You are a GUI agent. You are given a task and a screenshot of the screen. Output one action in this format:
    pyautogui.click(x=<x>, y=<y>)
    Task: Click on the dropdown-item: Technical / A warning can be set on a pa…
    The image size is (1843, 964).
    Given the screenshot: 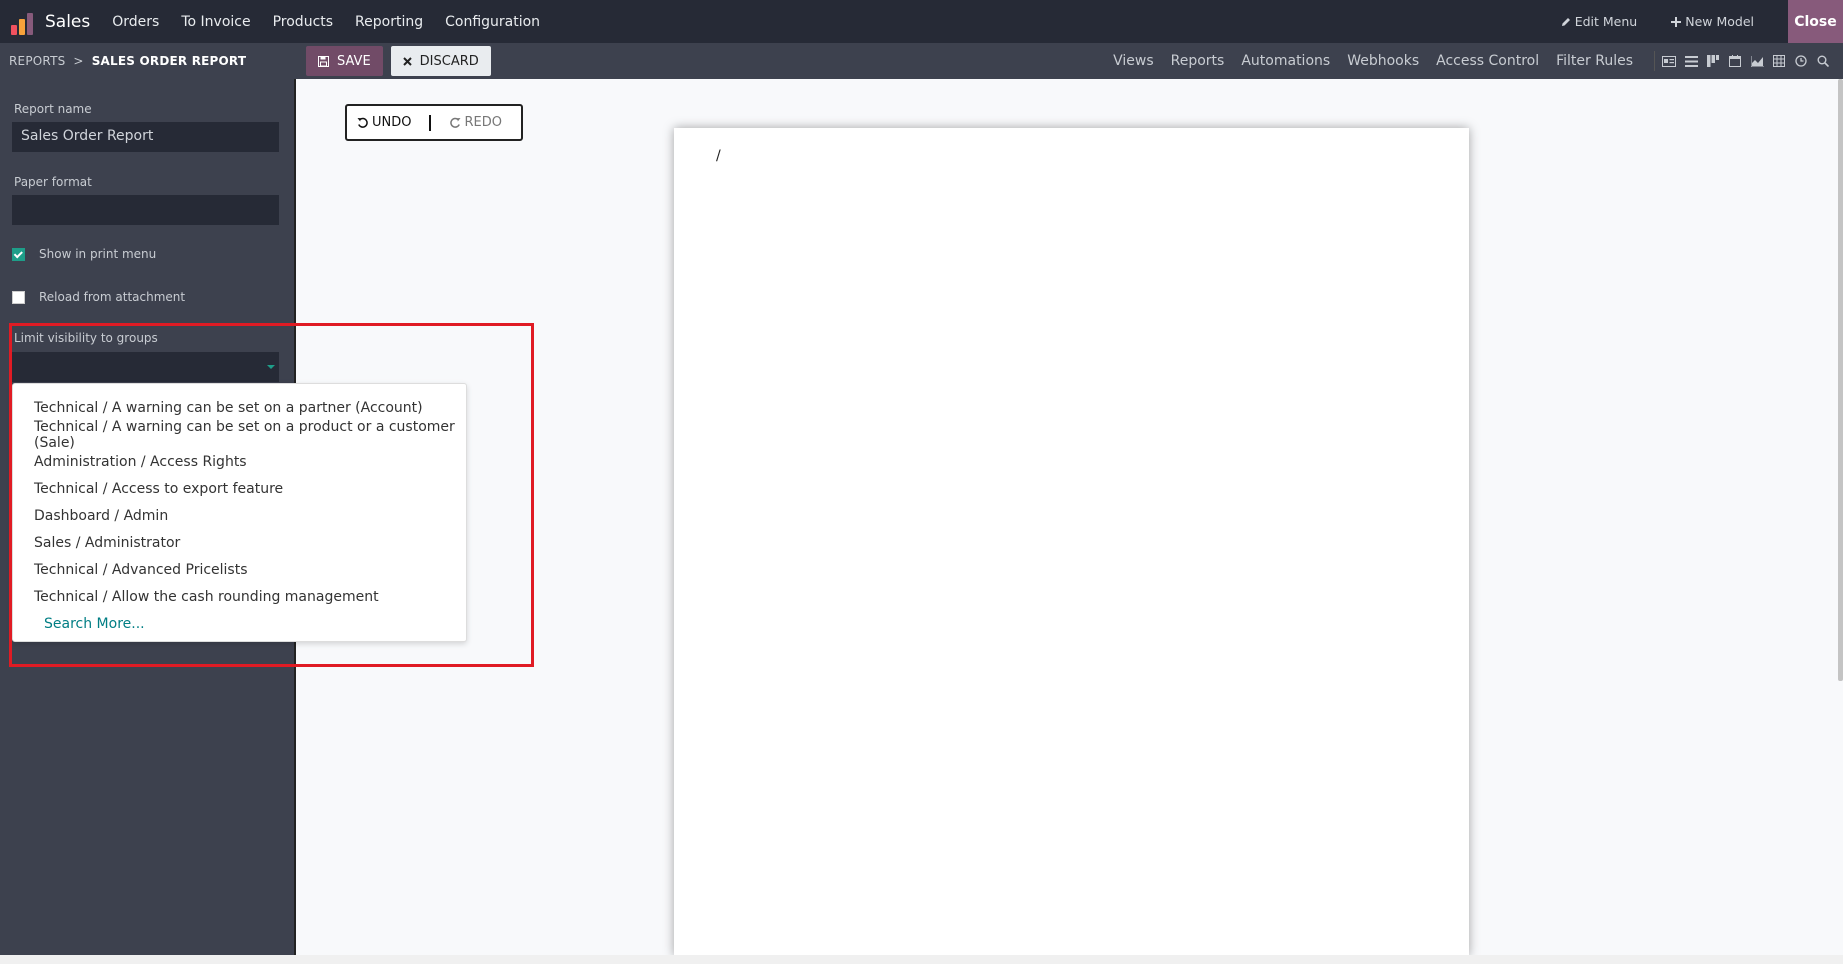 What is the action you would take?
    pyautogui.click(x=239, y=407)
    